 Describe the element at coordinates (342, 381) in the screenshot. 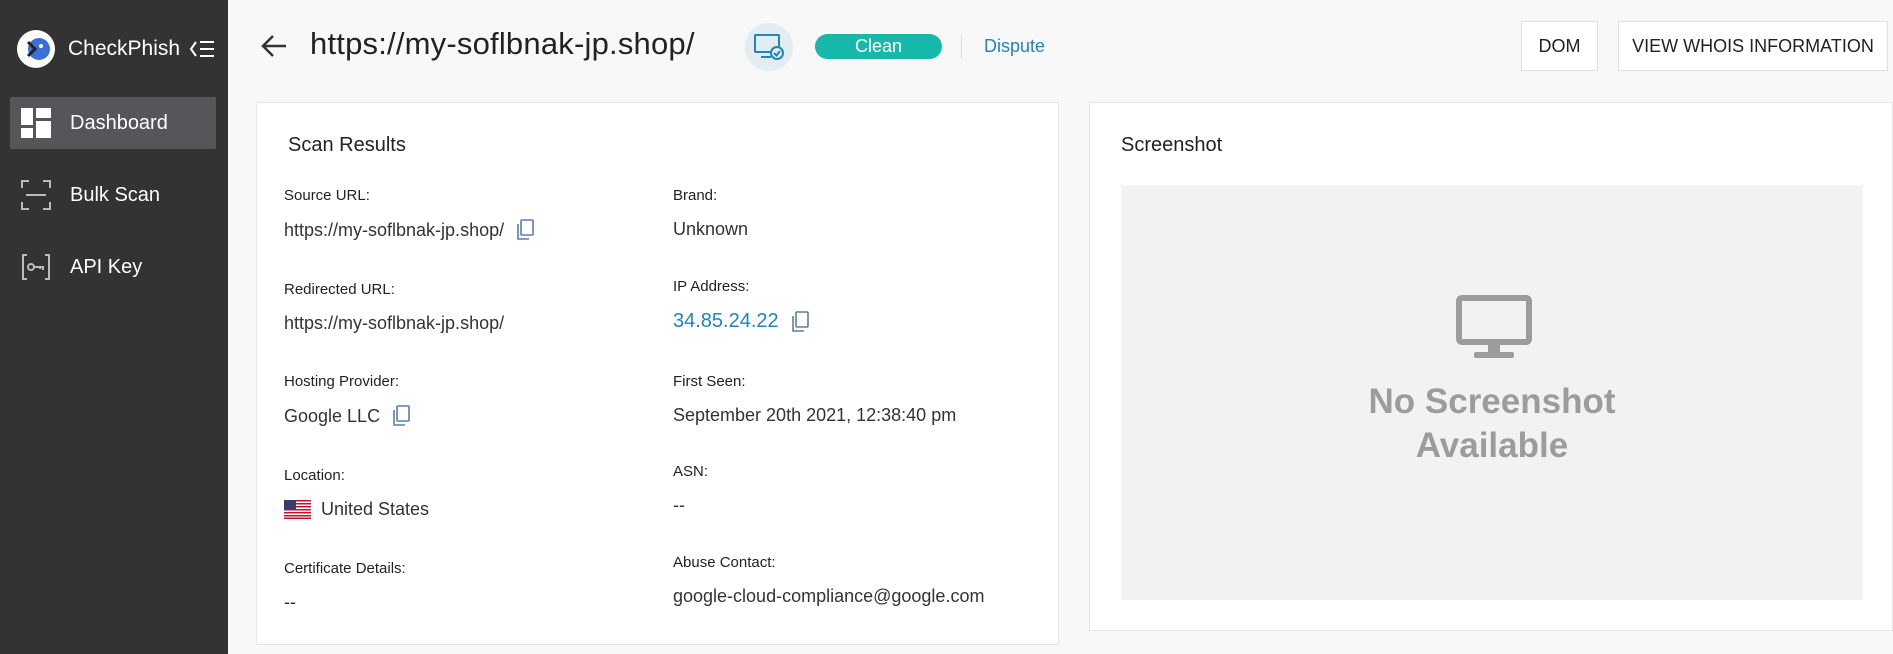

I see `field-label: Hosting Provider:` at that location.